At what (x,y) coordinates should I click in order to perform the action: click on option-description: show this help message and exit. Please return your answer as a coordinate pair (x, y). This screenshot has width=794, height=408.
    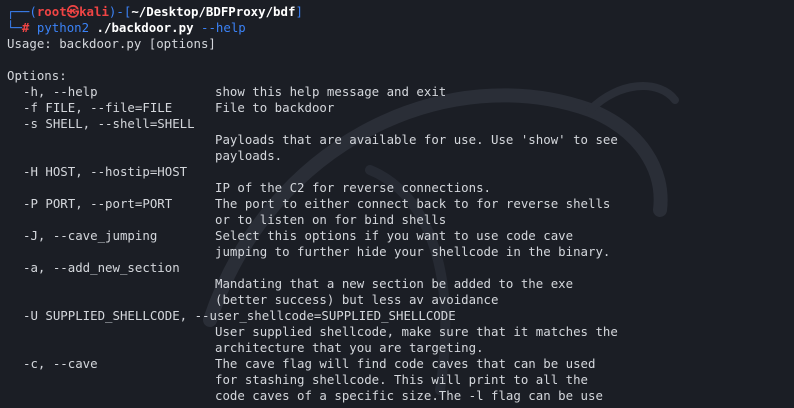
    Looking at the image, I should click on (331, 91).